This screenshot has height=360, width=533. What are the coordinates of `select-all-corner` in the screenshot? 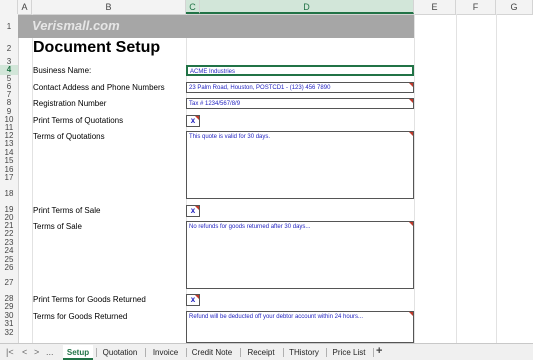 It's located at (9, 7).